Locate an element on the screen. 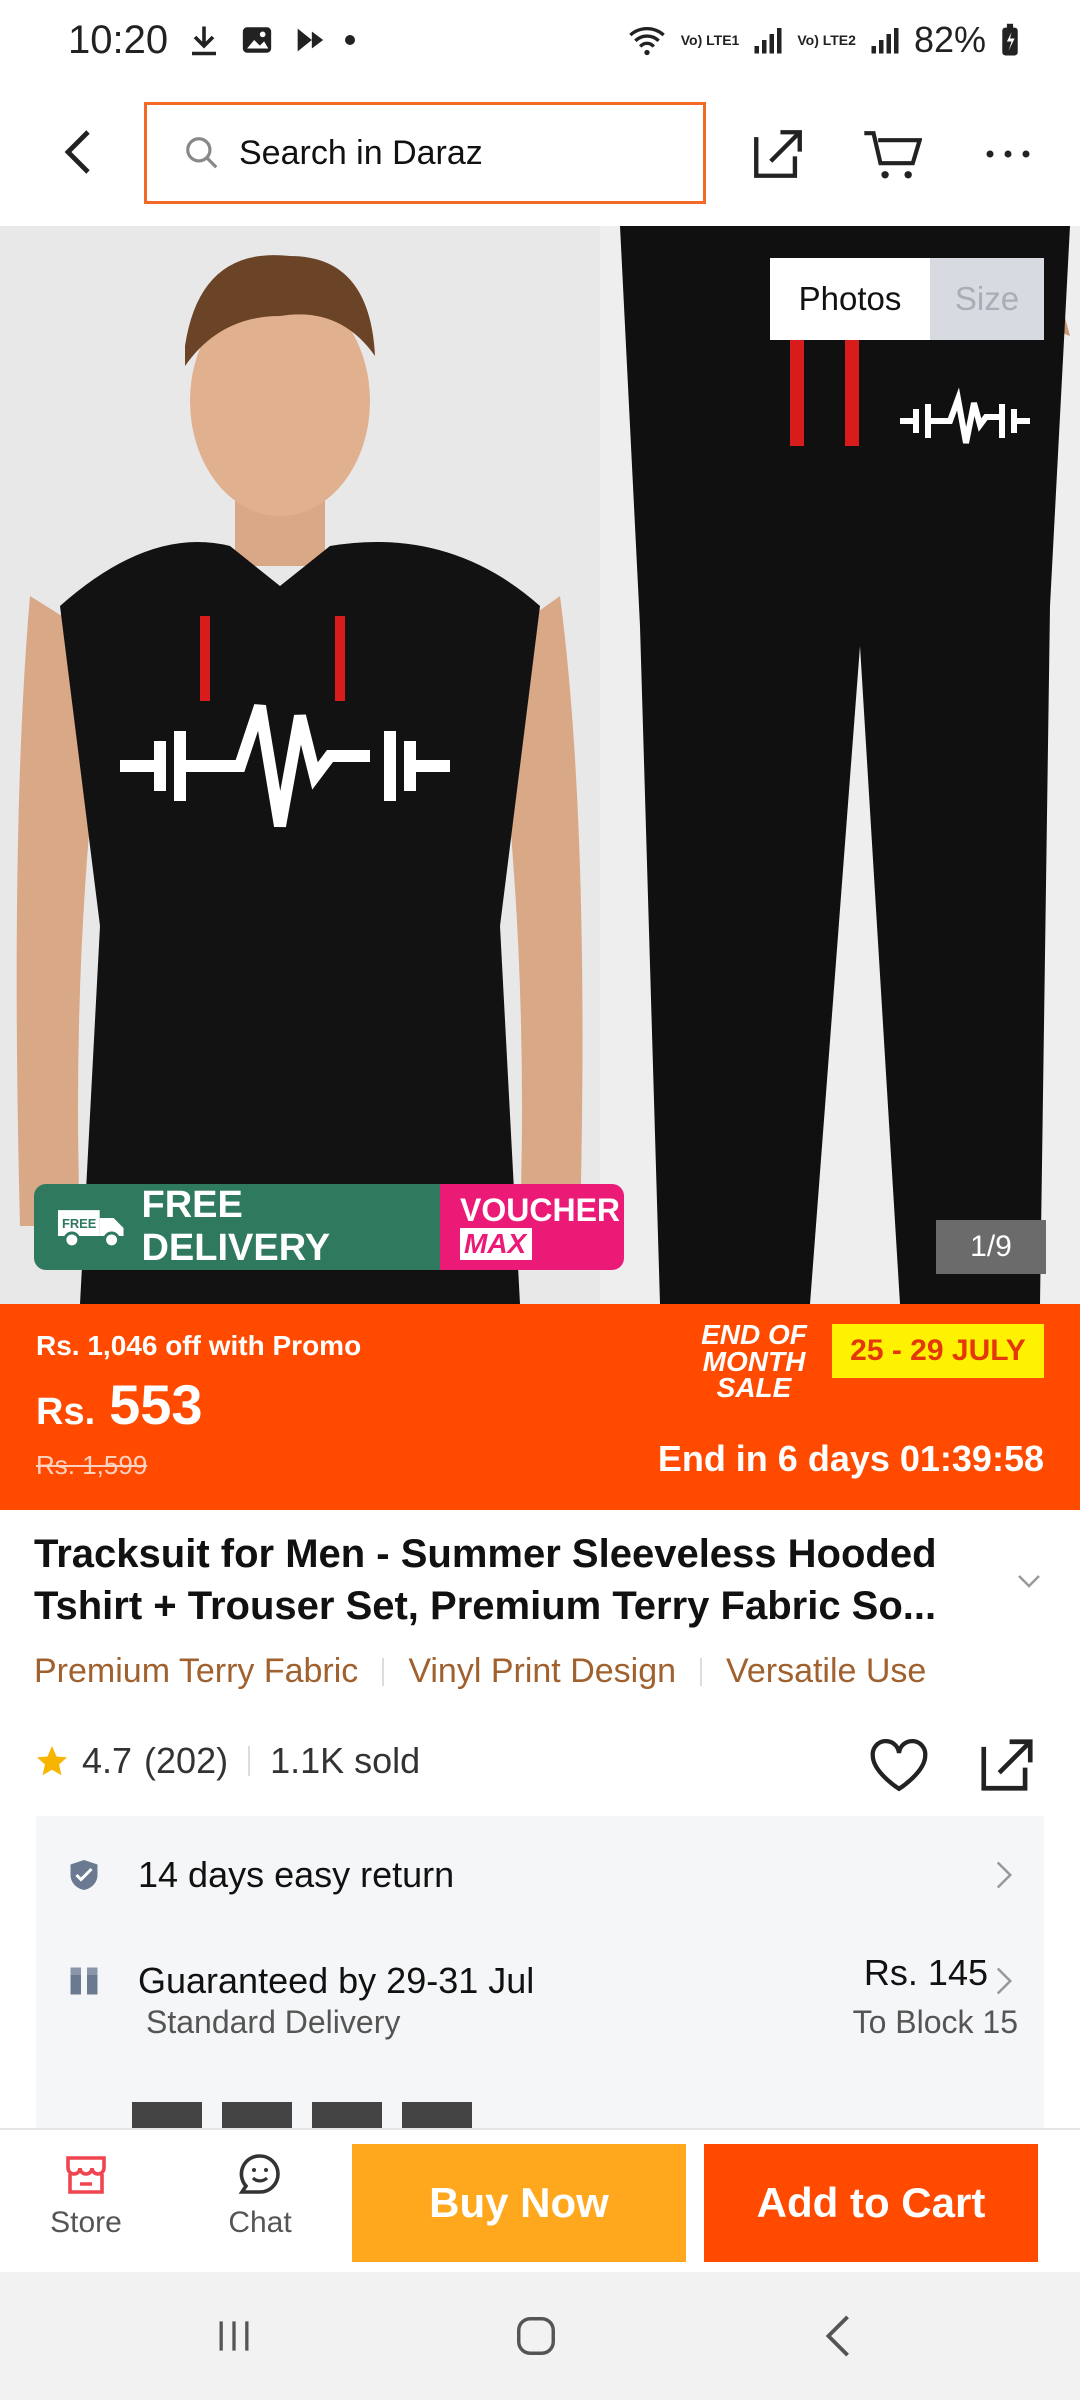 The image size is (1080, 2400). cart-button is located at coordinates (892, 154).